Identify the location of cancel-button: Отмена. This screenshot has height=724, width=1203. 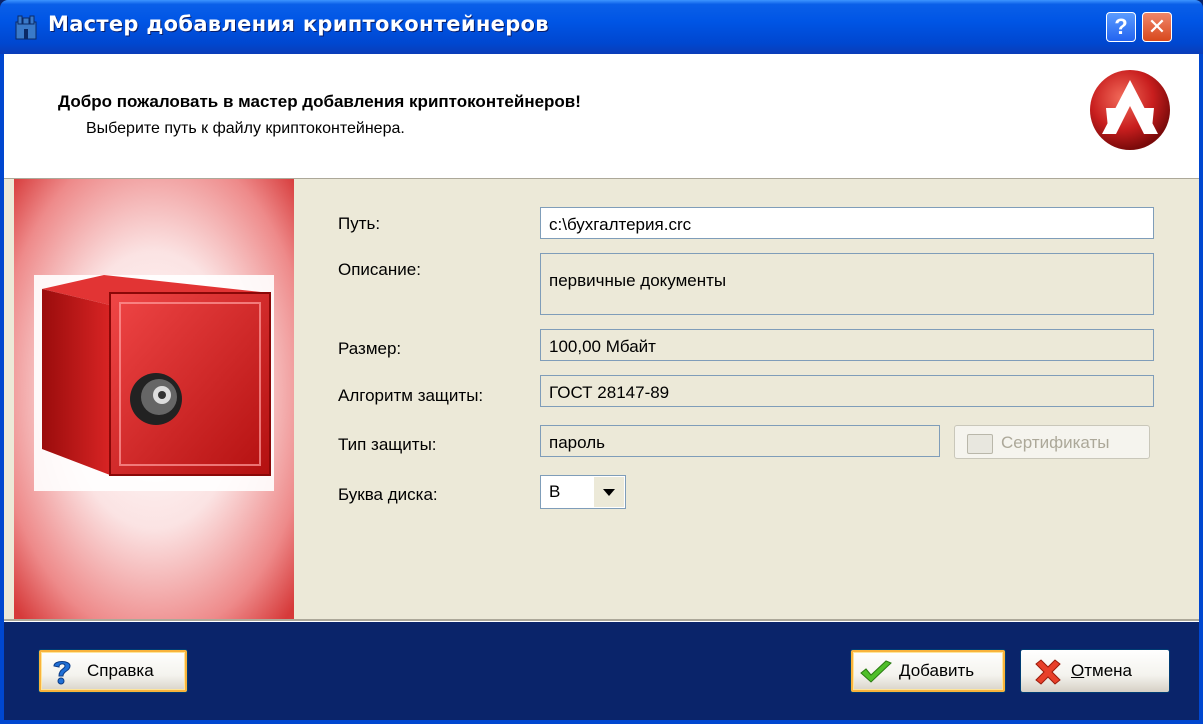
(1095, 671).